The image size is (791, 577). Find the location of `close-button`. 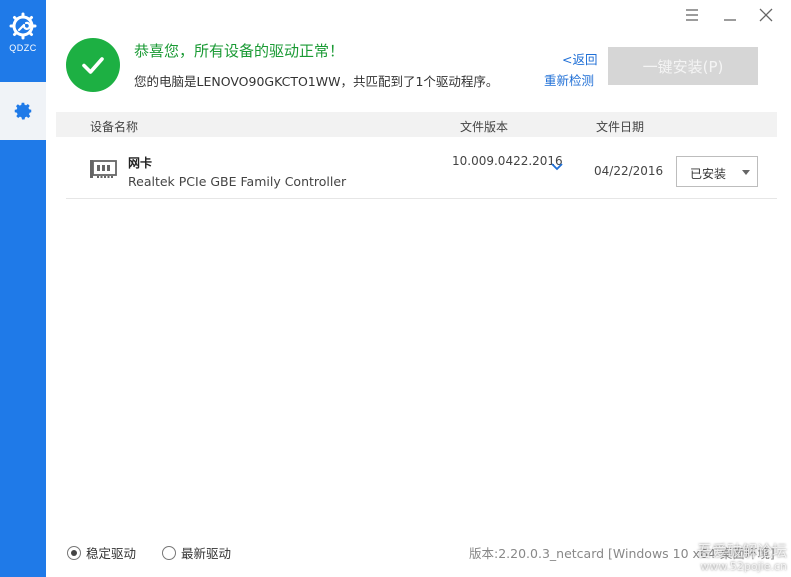

close-button is located at coordinates (766, 15).